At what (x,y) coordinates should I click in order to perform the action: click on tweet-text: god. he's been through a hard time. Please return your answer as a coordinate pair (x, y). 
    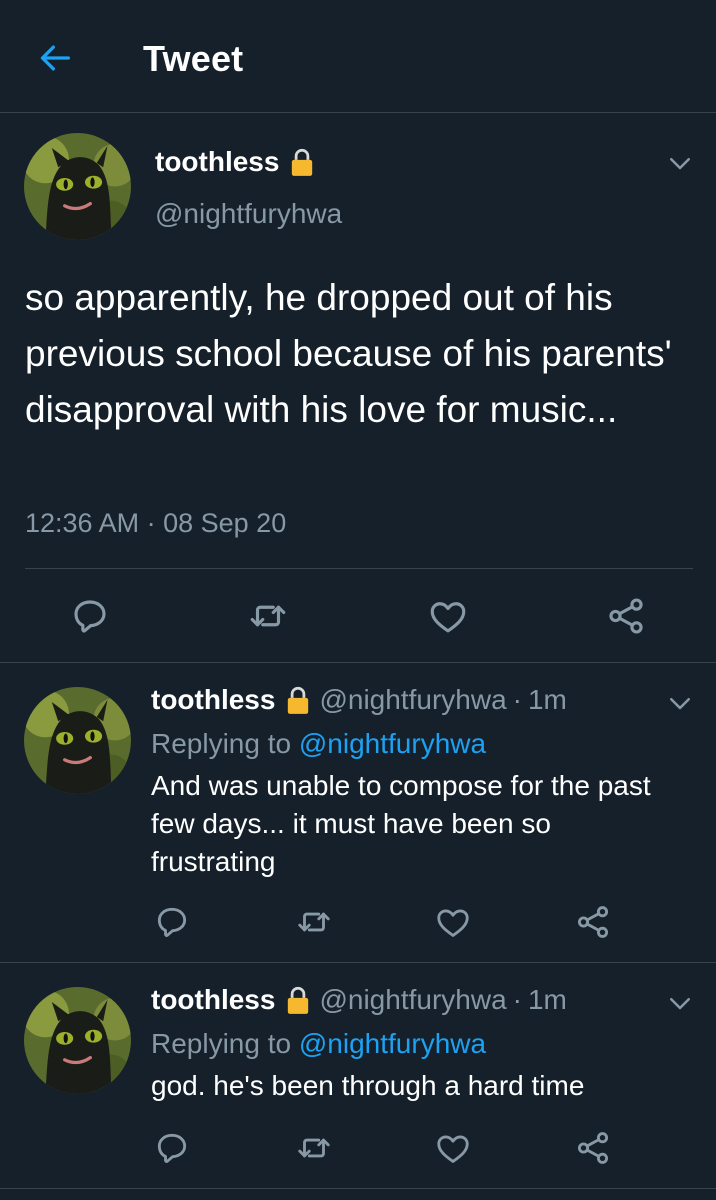
    Looking at the image, I should click on (368, 1085).